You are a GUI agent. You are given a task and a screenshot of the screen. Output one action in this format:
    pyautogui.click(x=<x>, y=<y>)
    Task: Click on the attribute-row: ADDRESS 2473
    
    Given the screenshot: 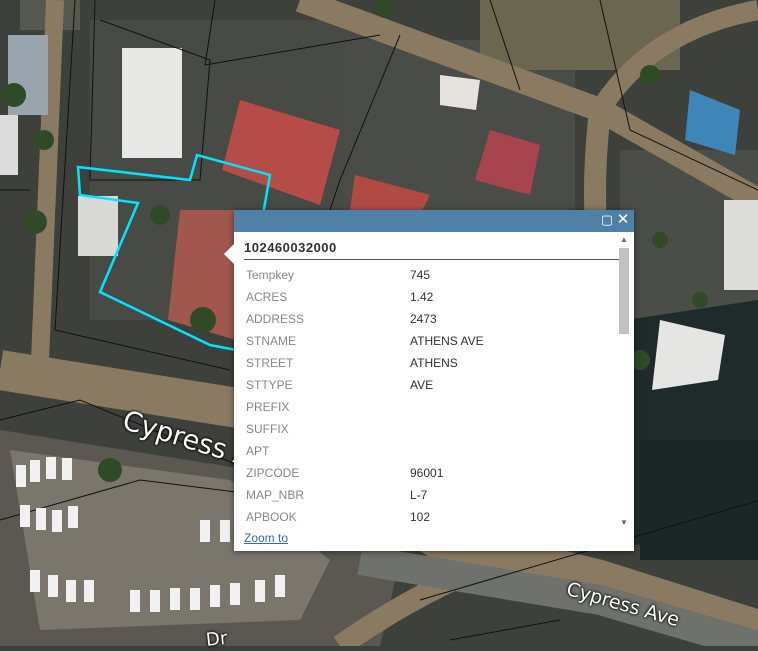 What is the action you would take?
    pyautogui.click(x=365, y=319)
    